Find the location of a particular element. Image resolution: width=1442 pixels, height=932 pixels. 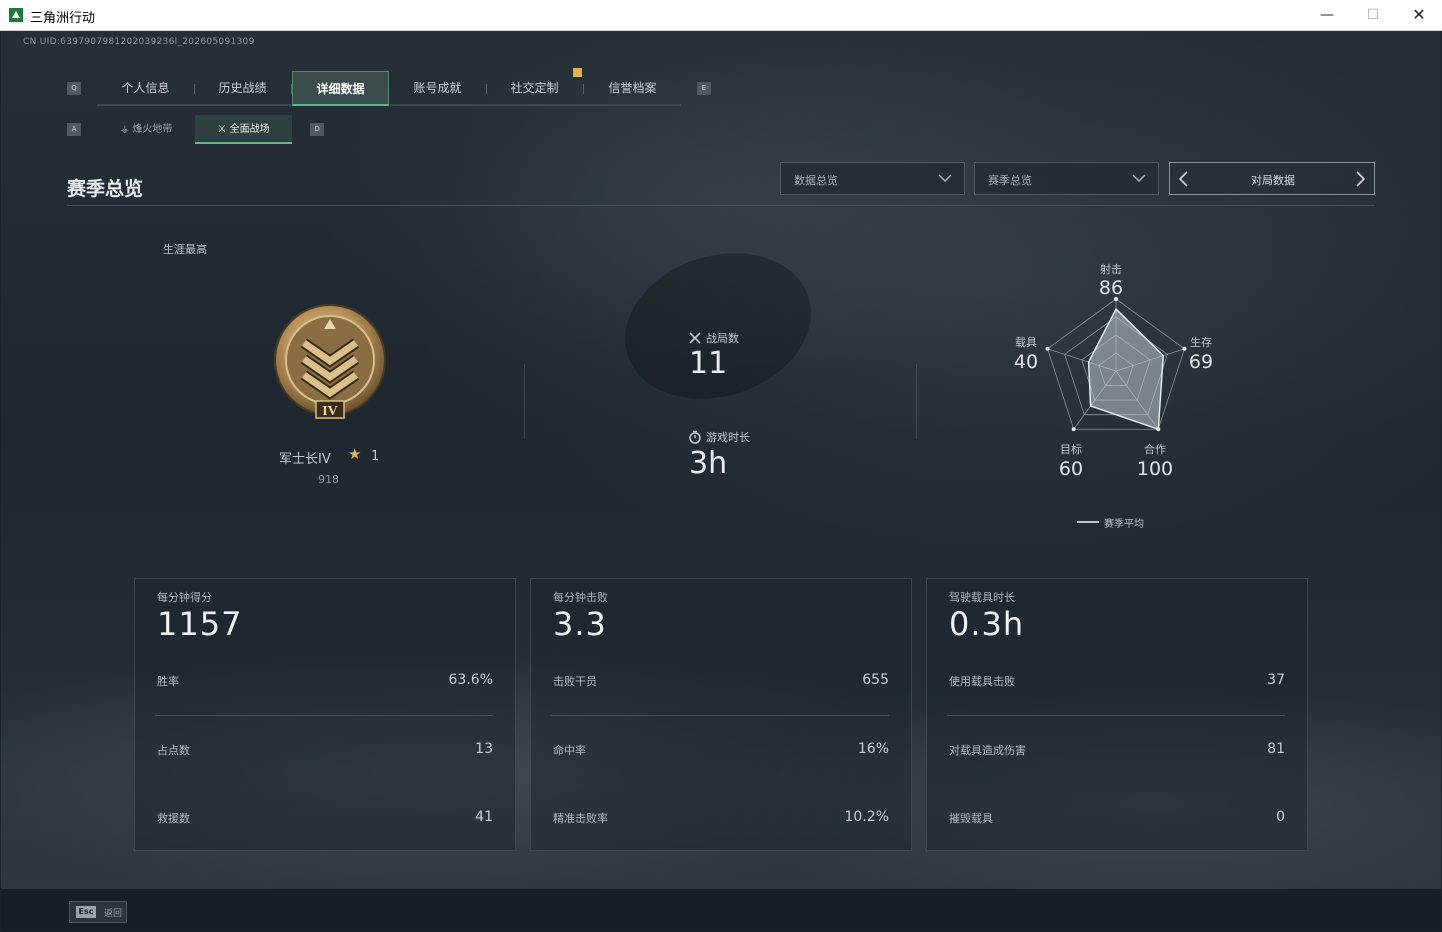

card-row-label: 对载具造成伤害 is located at coordinates (987, 750).